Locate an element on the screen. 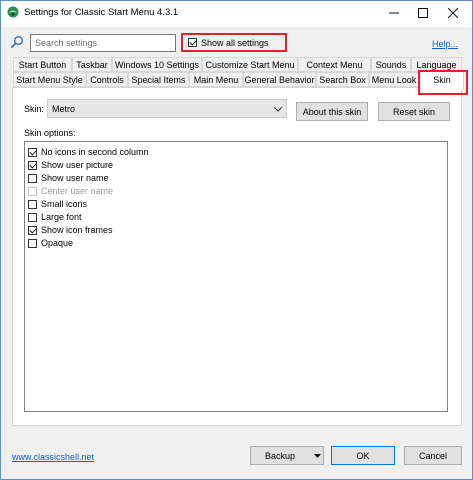 This screenshot has height=480, width=473. skin-tab-highlight is located at coordinates (443, 82).